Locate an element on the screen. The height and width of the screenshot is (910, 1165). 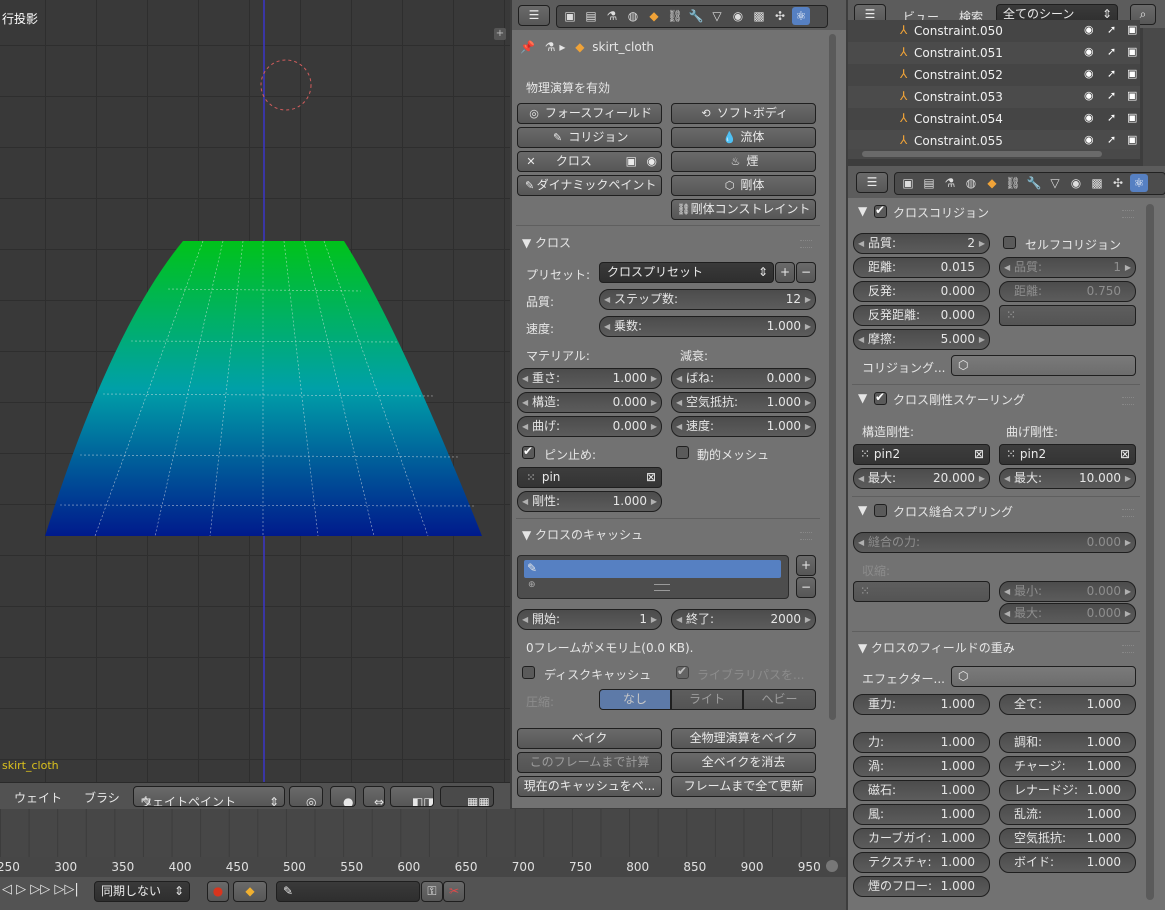
layer-buttons: ▦▦ is located at coordinates (467, 796).